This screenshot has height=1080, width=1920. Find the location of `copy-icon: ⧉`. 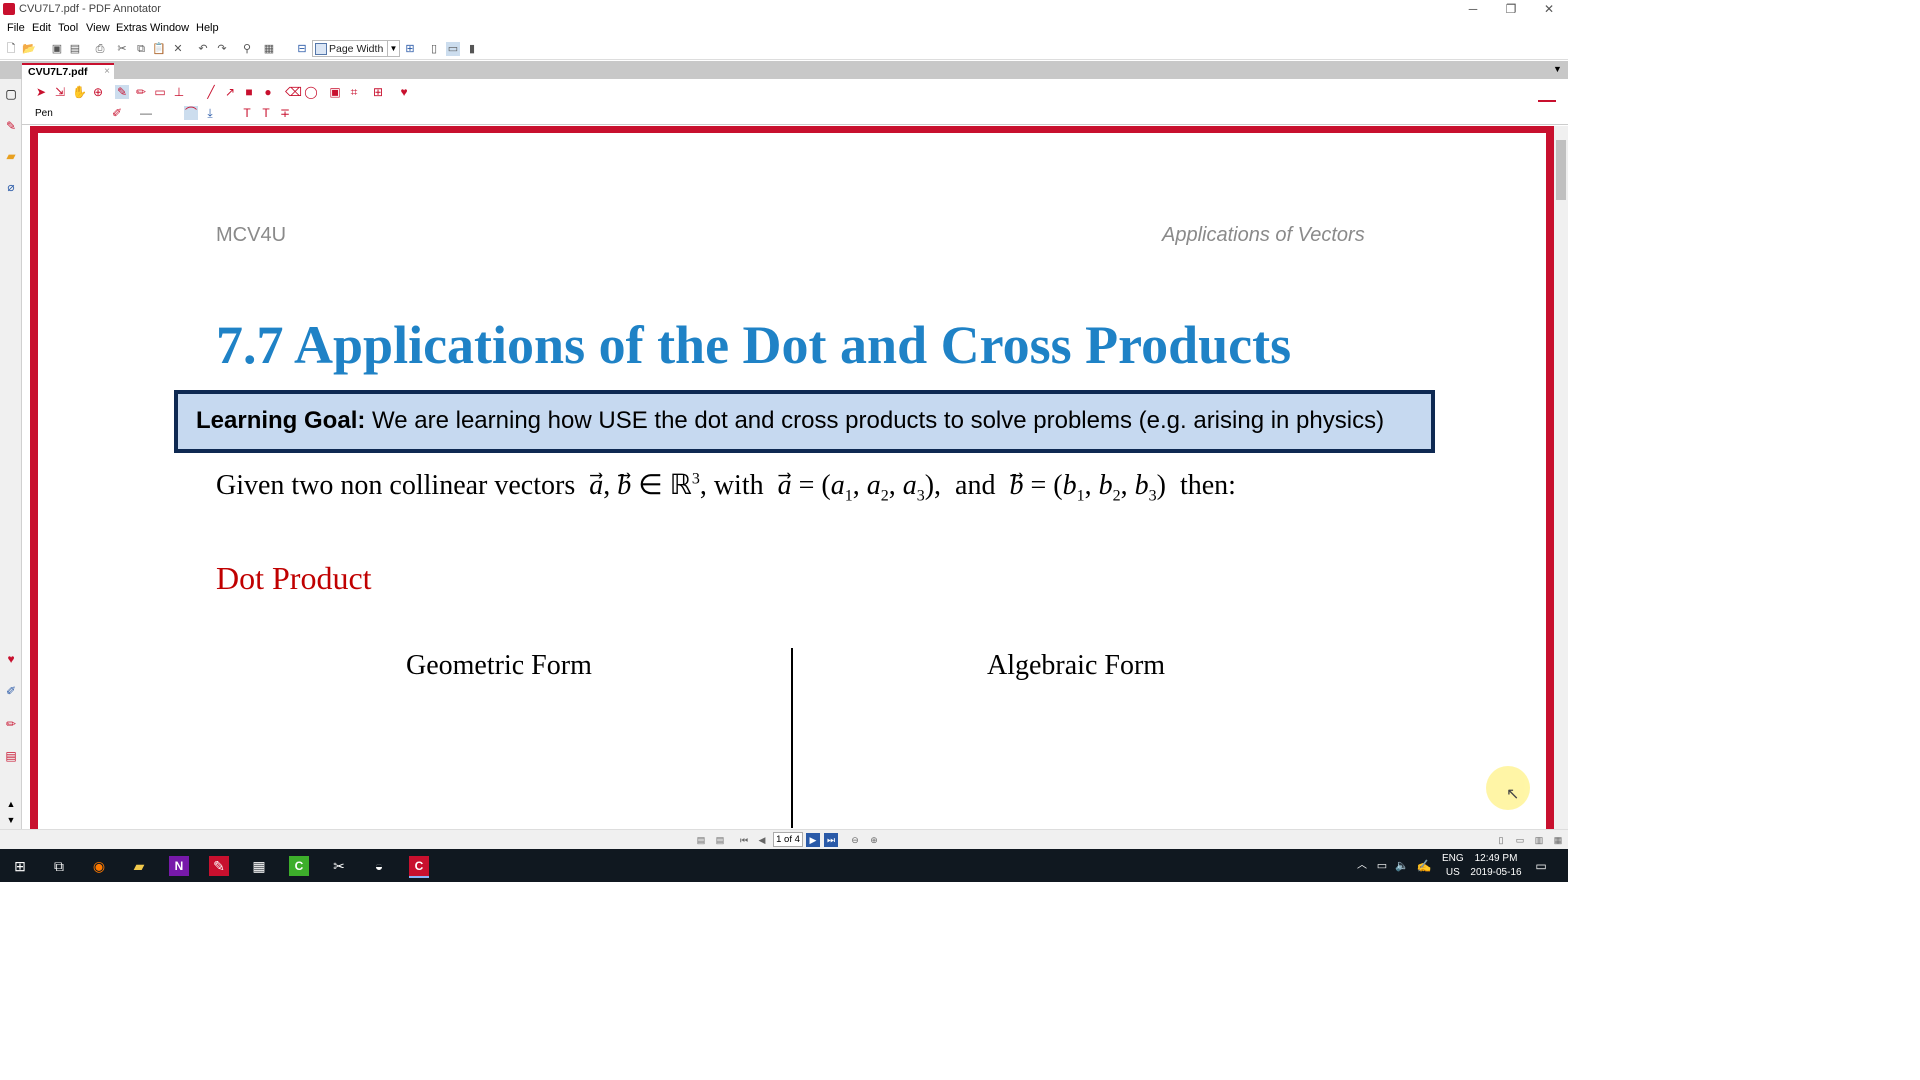

copy-icon: ⧉ is located at coordinates (141, 49).